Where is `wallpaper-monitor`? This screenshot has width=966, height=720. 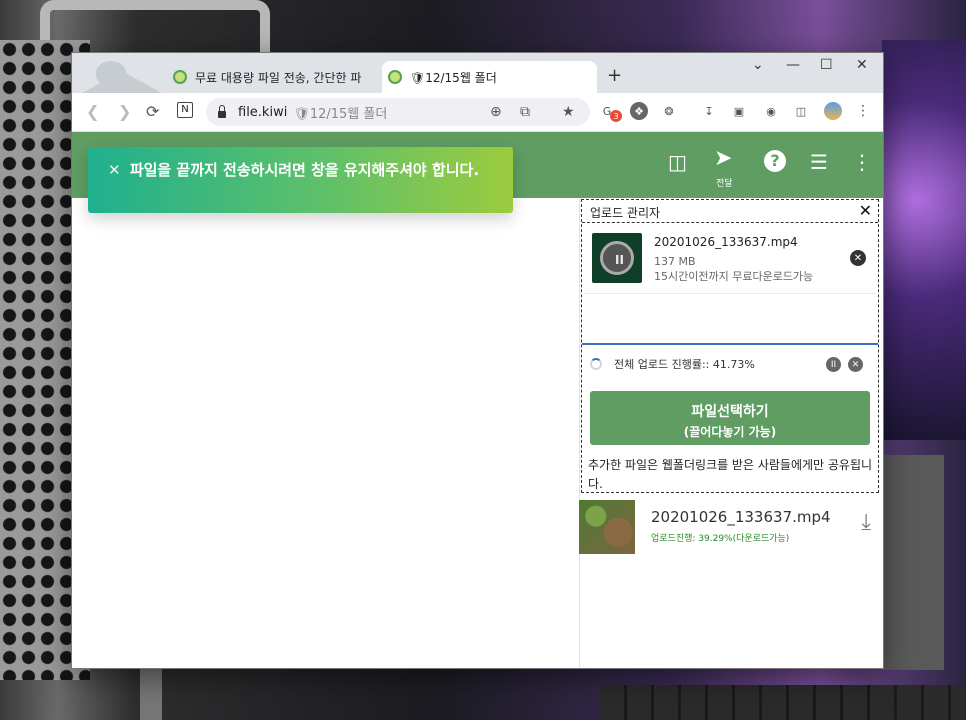
wallpaper-monitor is located at coordinates (924, 240).